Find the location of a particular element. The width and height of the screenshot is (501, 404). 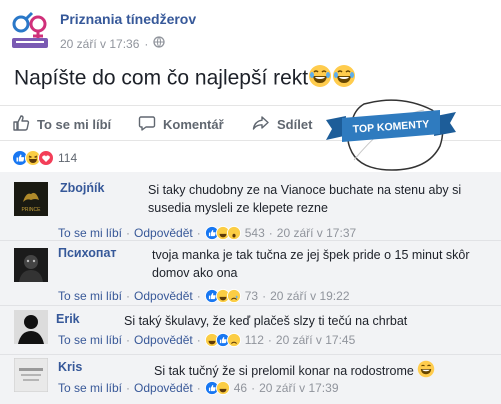

comment-icon is located at coordinates (147, 124).